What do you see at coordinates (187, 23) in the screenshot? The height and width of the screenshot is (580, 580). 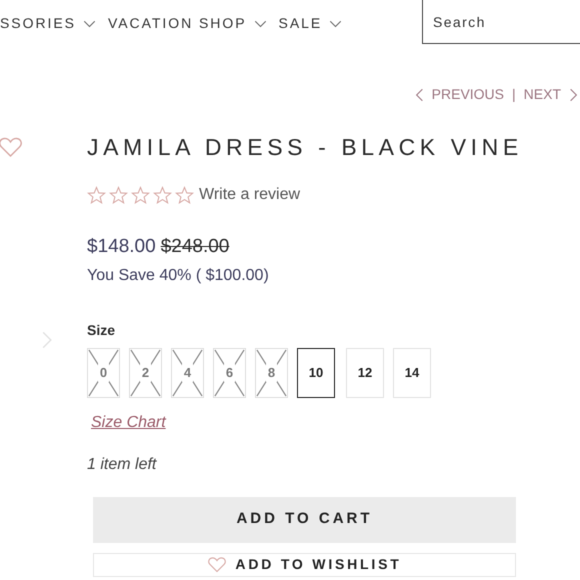 I see `nav-link: VACATION SHOP` at bounding box center [187, 23].